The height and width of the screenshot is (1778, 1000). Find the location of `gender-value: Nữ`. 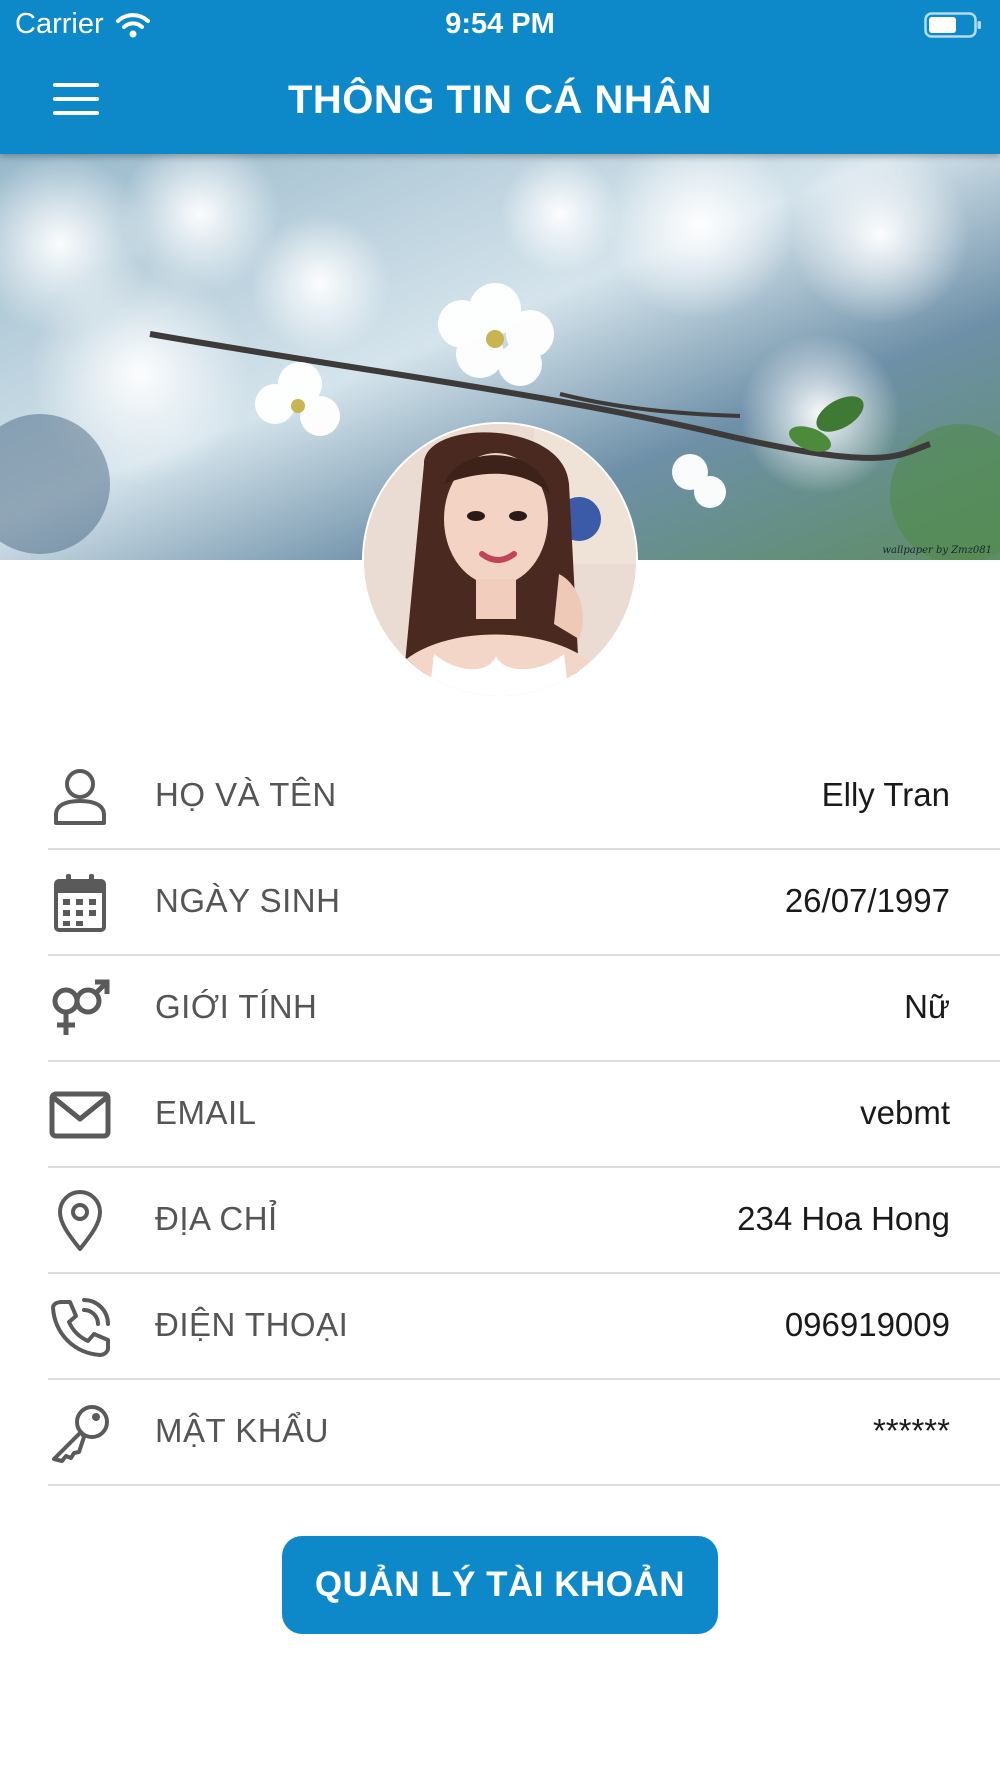

gender-value: Nữ is located at coordinates (927, 1006).